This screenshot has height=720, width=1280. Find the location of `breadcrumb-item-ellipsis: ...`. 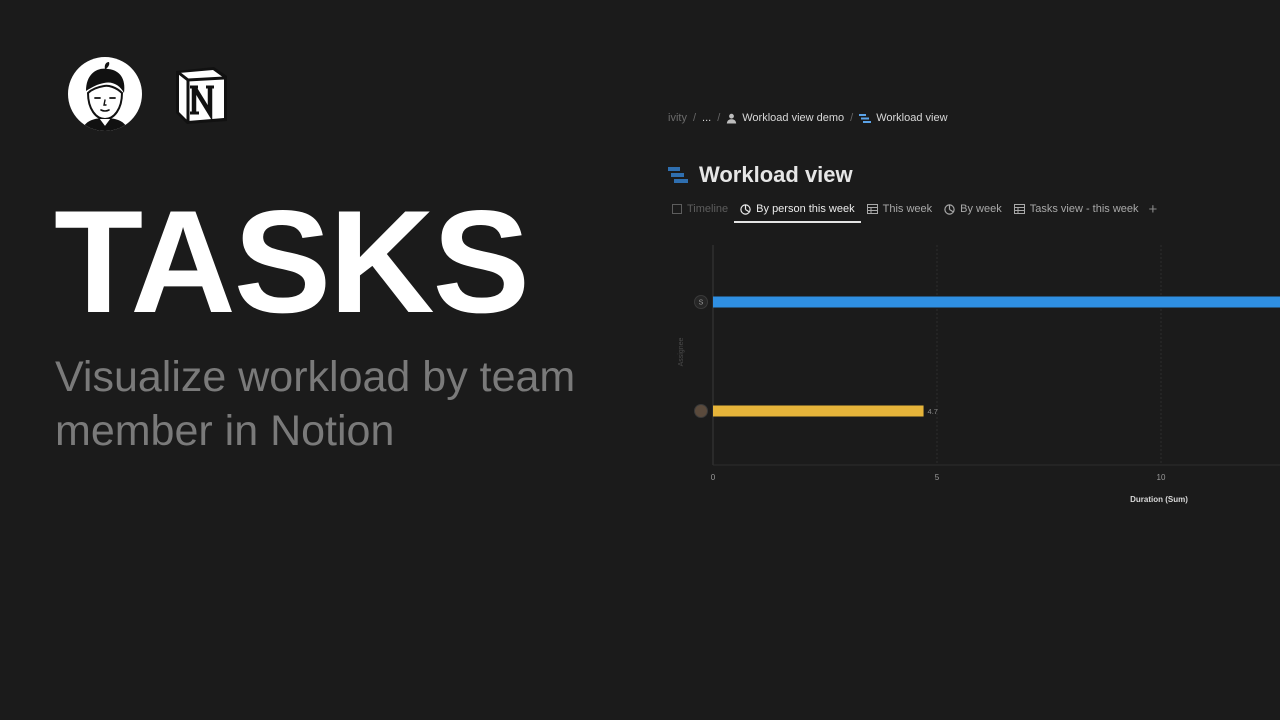

breadcrumb-item-ellipsis: ... is located at coordinates (706, 118).